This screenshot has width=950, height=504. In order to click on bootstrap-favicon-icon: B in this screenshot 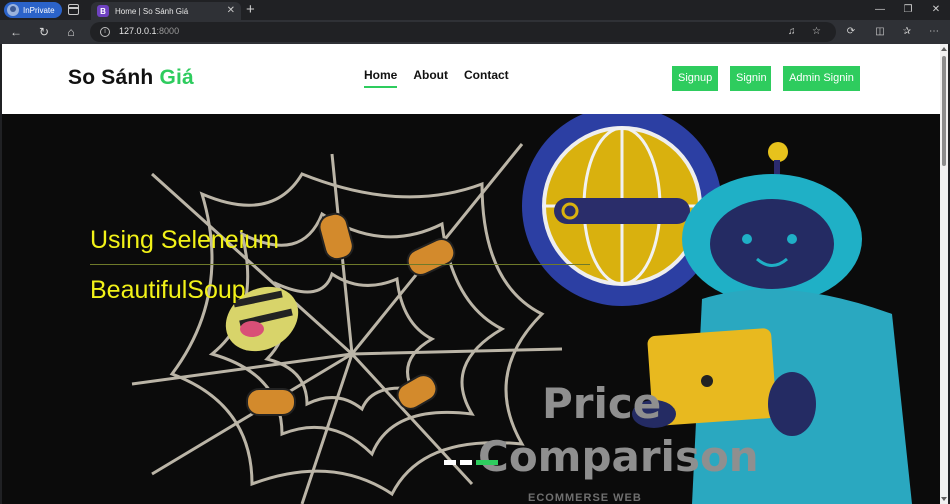, I will do `click(103, 11)`.